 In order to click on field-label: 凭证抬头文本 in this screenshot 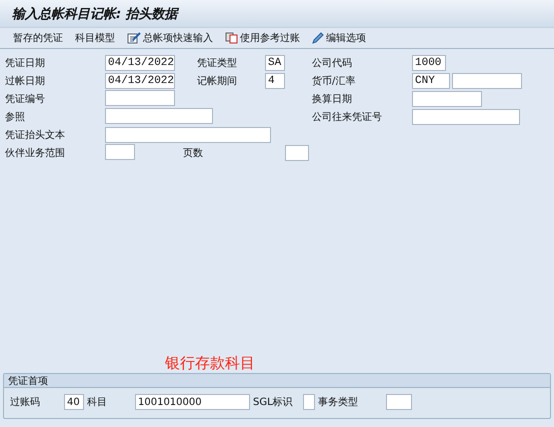, I will do `click(35, 135)`.